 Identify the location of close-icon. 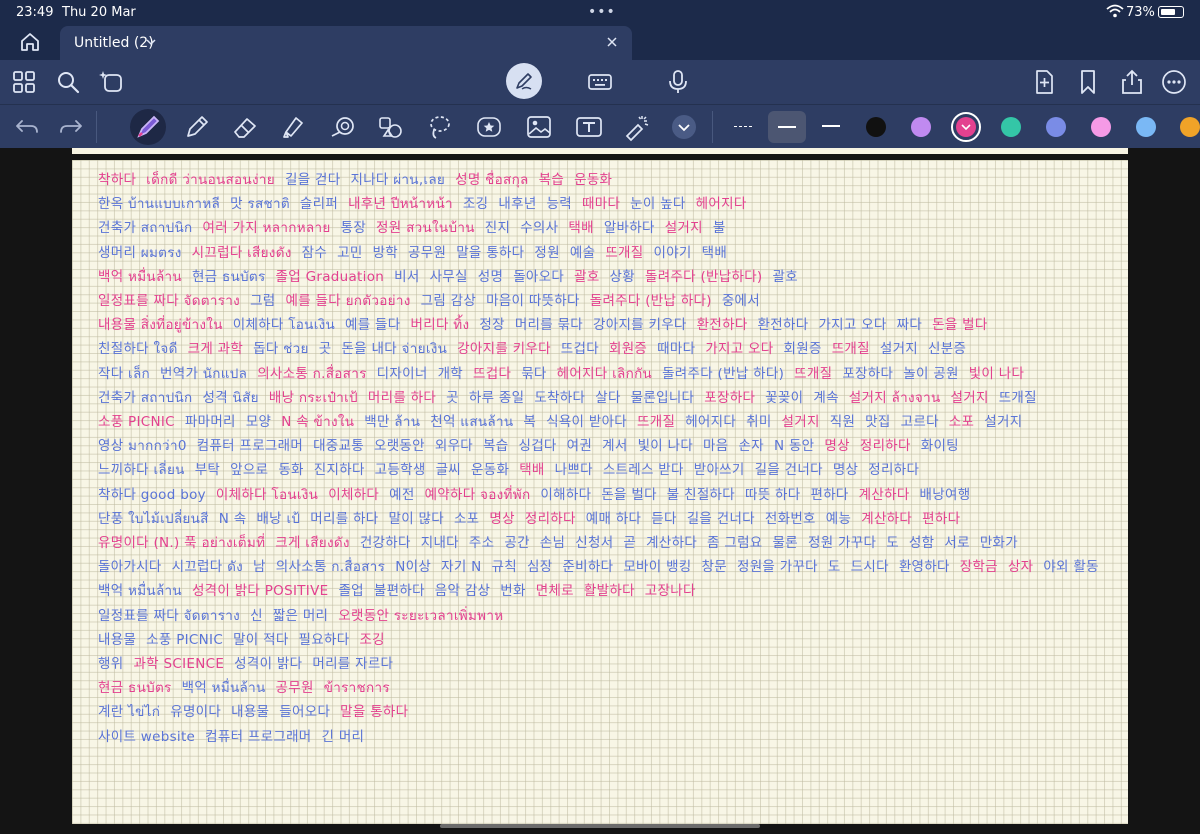
(612, 42).